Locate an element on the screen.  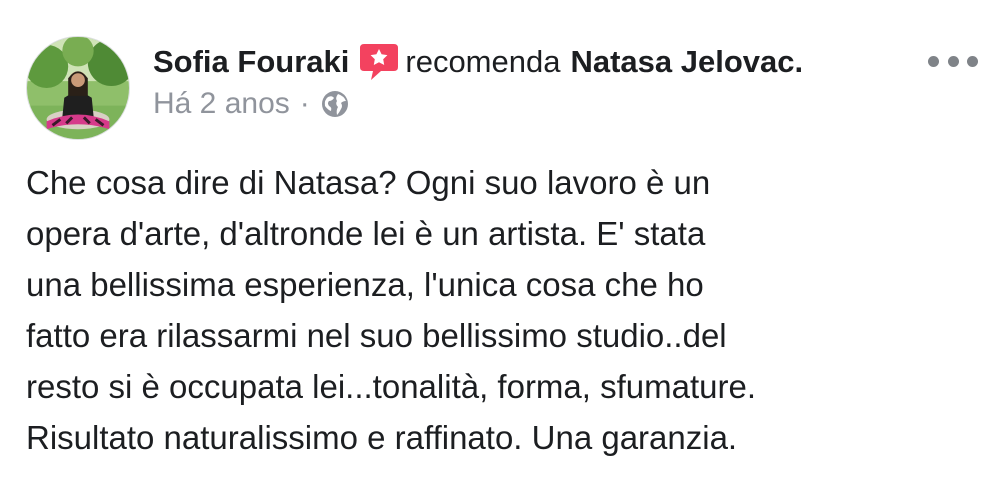
star-speech-bubble-icon is located at coordinates (379, 62).